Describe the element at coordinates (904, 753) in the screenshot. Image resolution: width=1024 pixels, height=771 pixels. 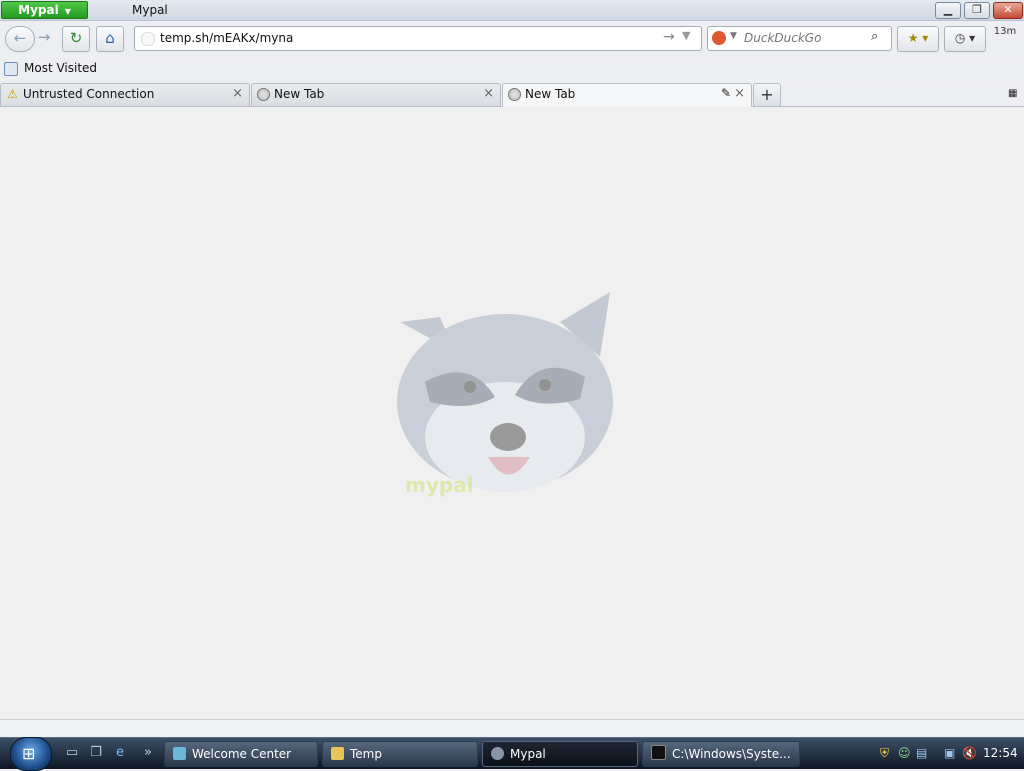
I see `users-icon: ☺` at that location.